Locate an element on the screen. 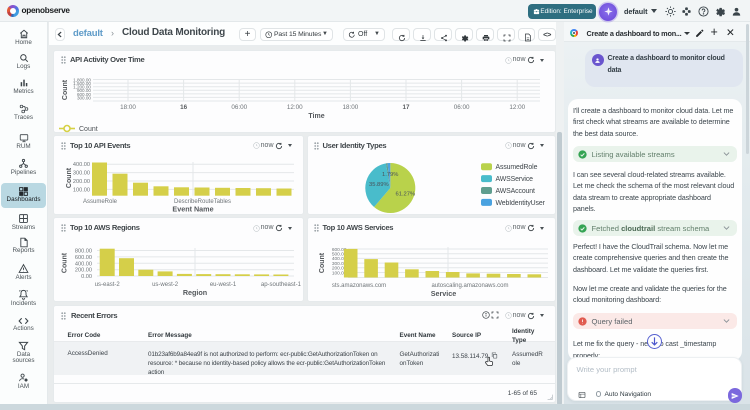 The width and height of the screenshot is (750, 410). svg-text: 16 is located at coordinates (184, 107).